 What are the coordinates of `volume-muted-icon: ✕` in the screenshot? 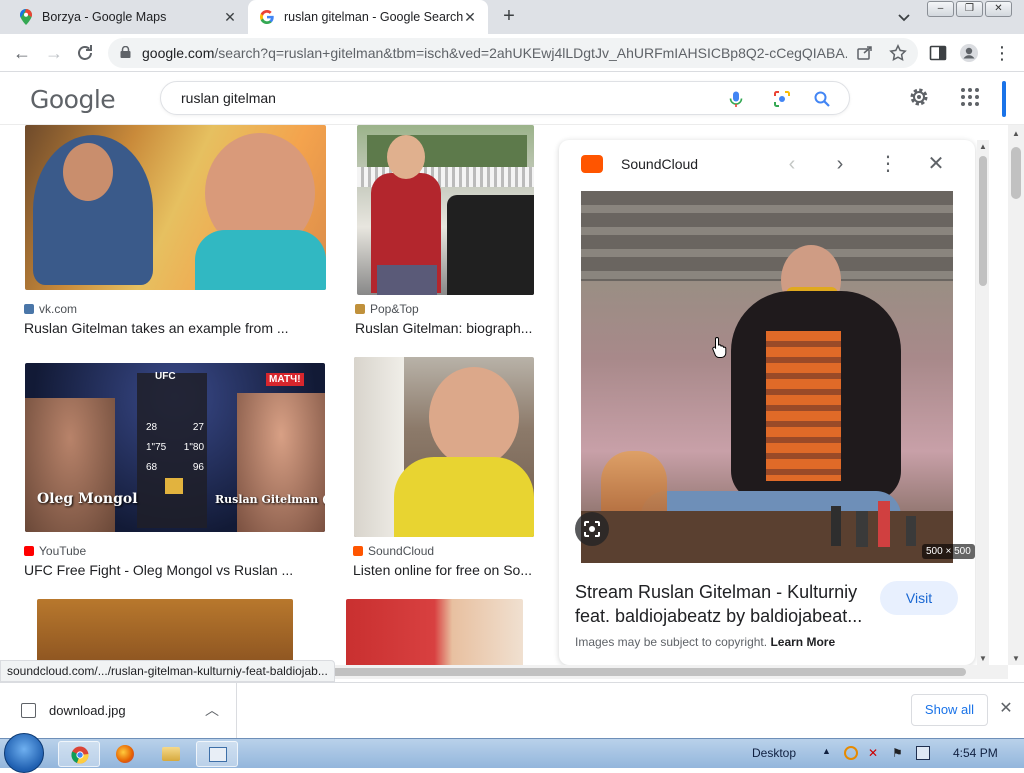 It's located at (875, 753).